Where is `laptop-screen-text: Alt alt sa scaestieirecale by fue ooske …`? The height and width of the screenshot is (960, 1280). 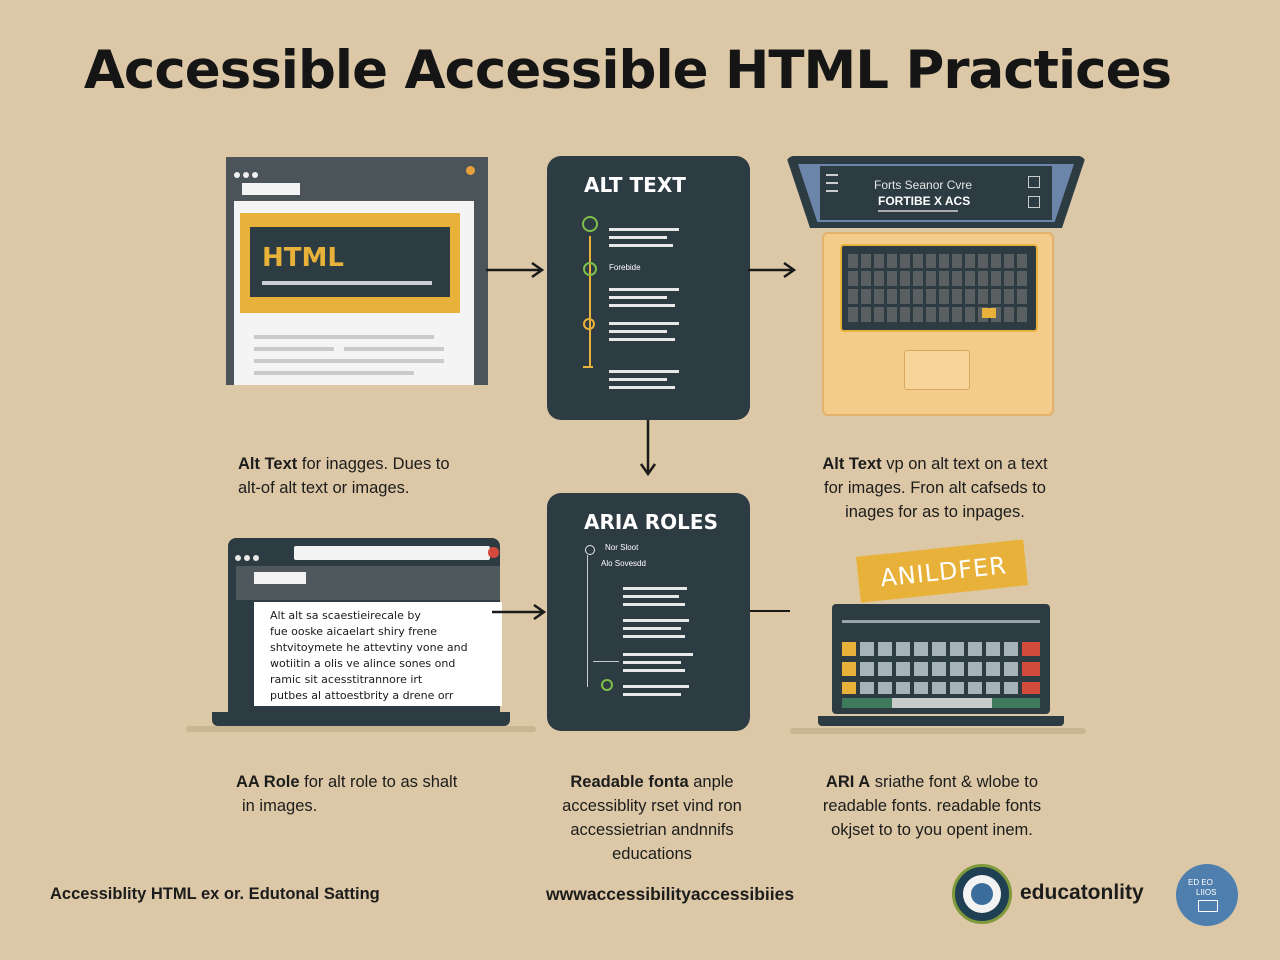
laptop-screen-text: Alt alt sa scaestieirecale by fue ooske … is located at coordinates (378, 654).